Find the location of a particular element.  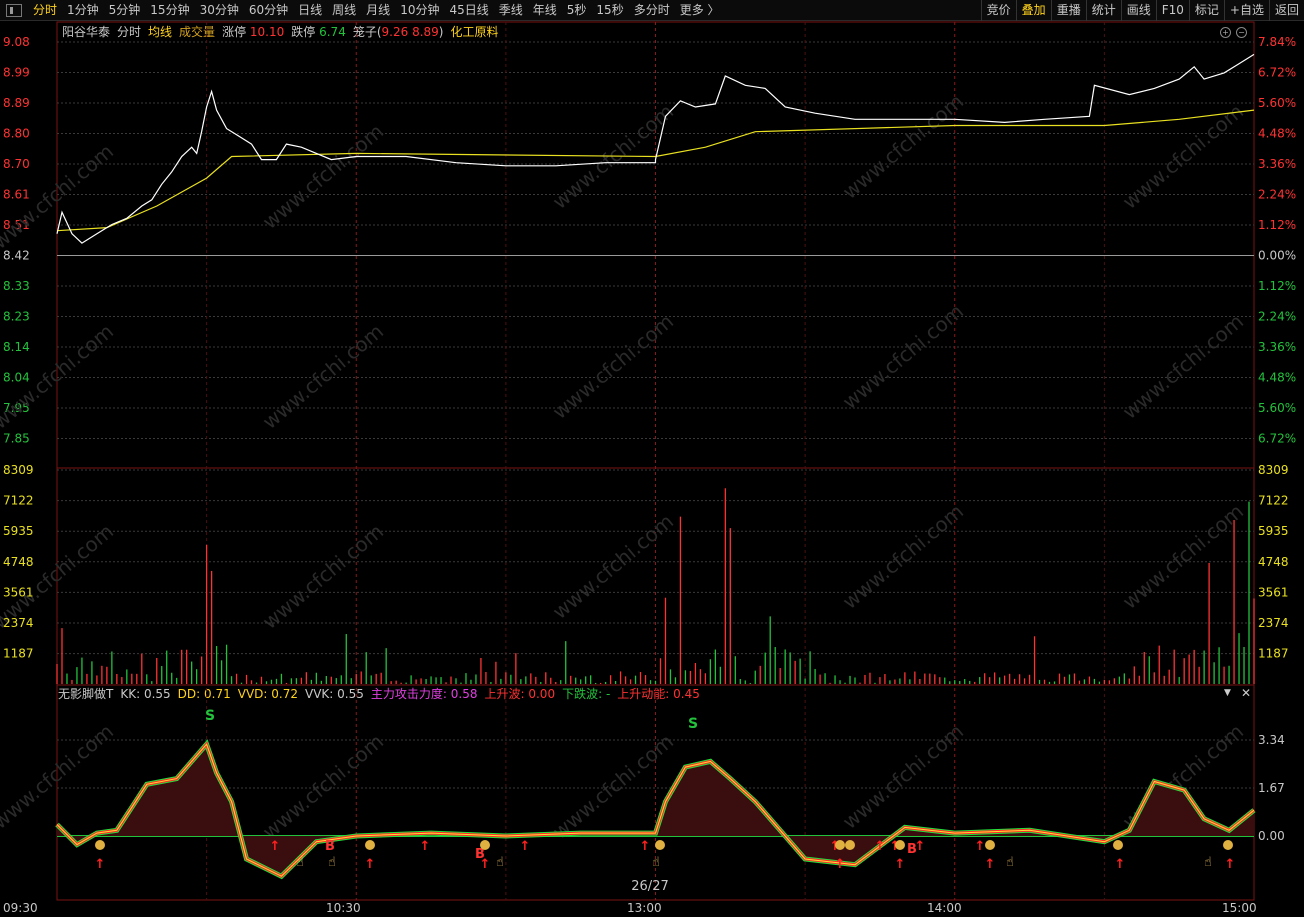

volume-tick-label-right: 8309 is located at coordinates (1273, 470).